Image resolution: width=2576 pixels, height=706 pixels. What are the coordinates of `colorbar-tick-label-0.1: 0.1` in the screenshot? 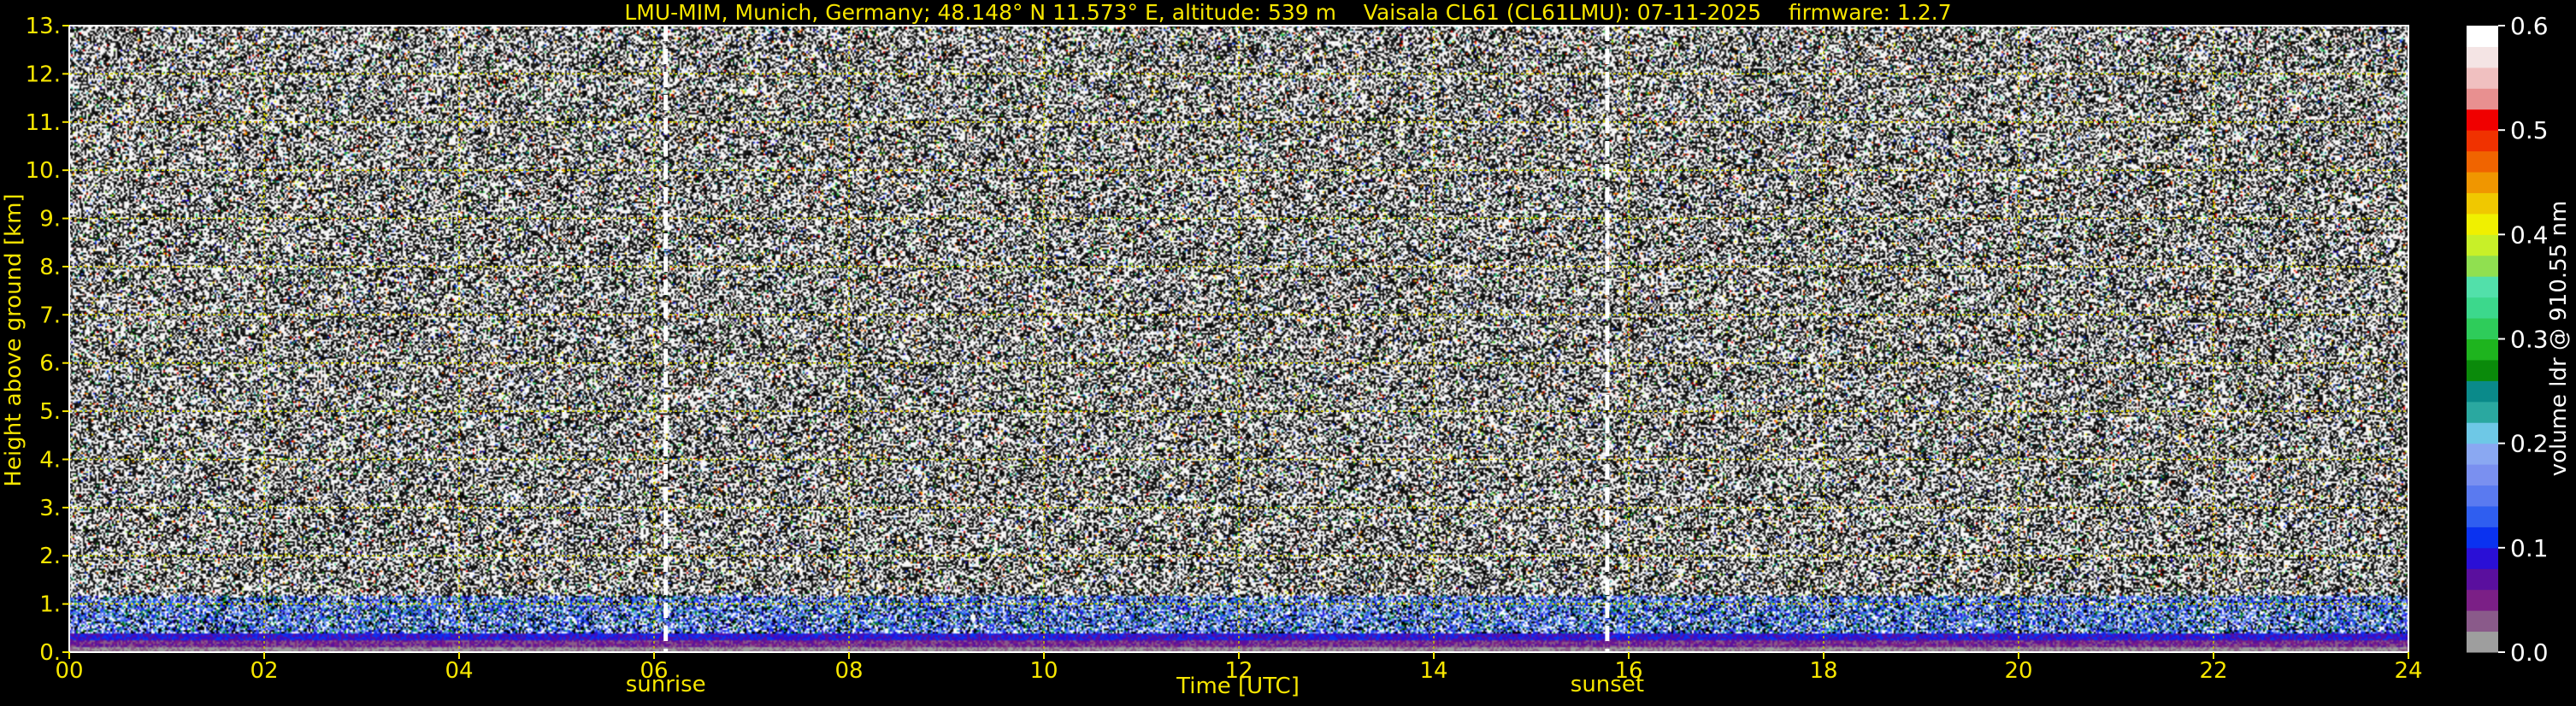 It's located at (2529, 548).